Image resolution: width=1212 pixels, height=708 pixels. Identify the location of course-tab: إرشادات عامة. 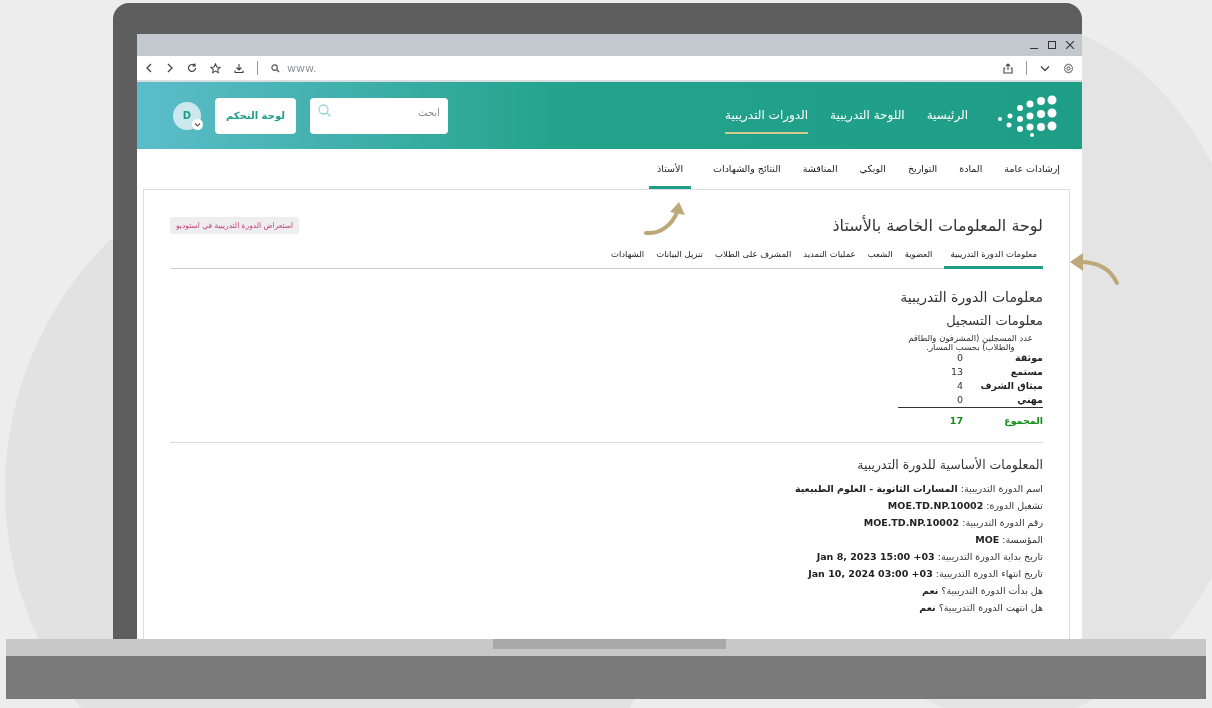
(1032, 176).